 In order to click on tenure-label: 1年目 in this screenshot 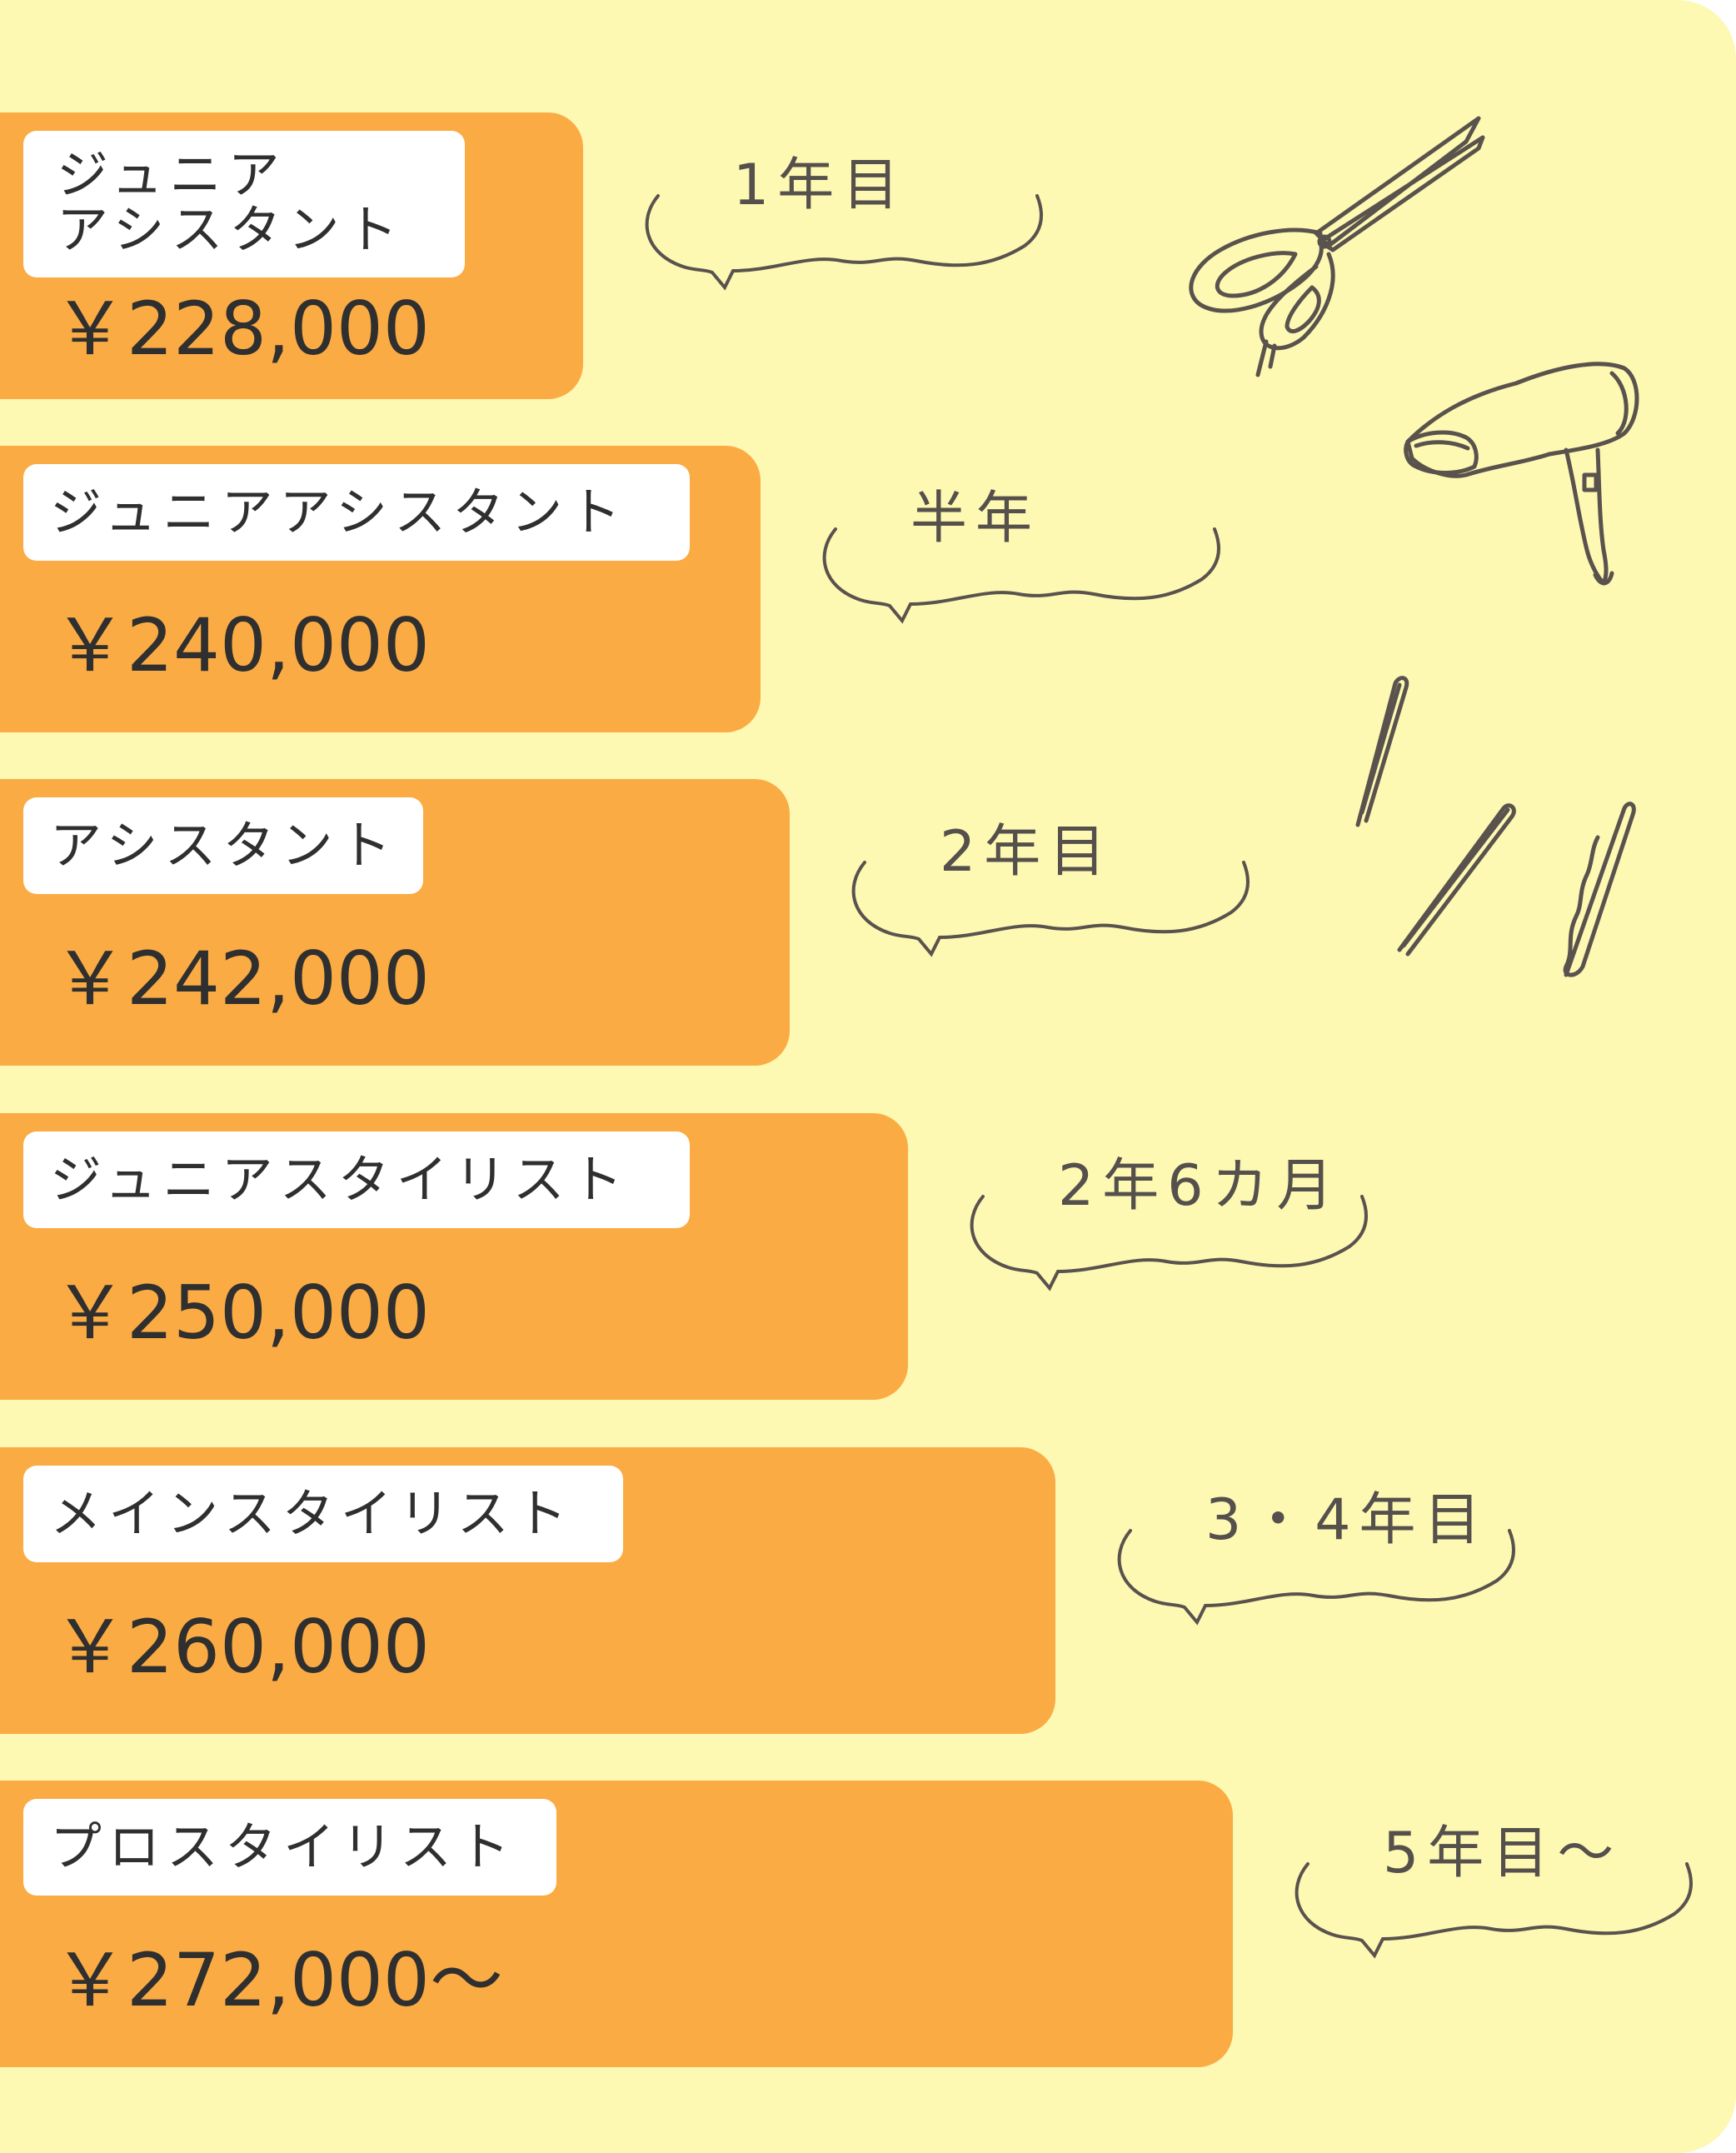, I will do `click(821, 185)`.